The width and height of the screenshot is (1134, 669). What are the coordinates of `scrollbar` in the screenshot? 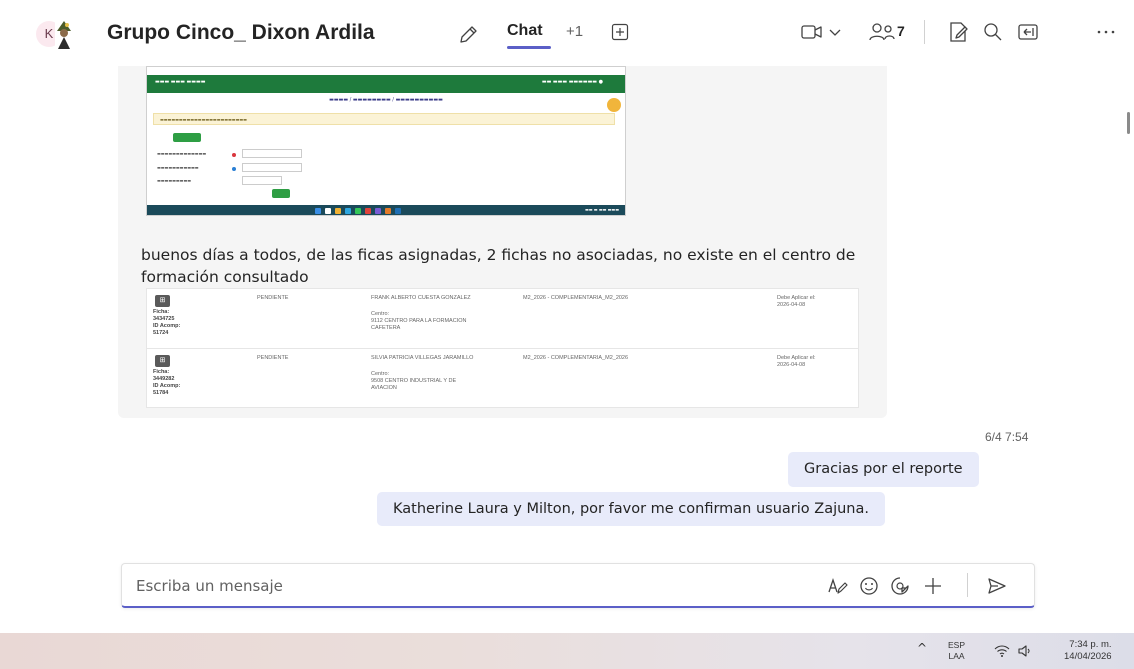 It's located at (1128, 123).